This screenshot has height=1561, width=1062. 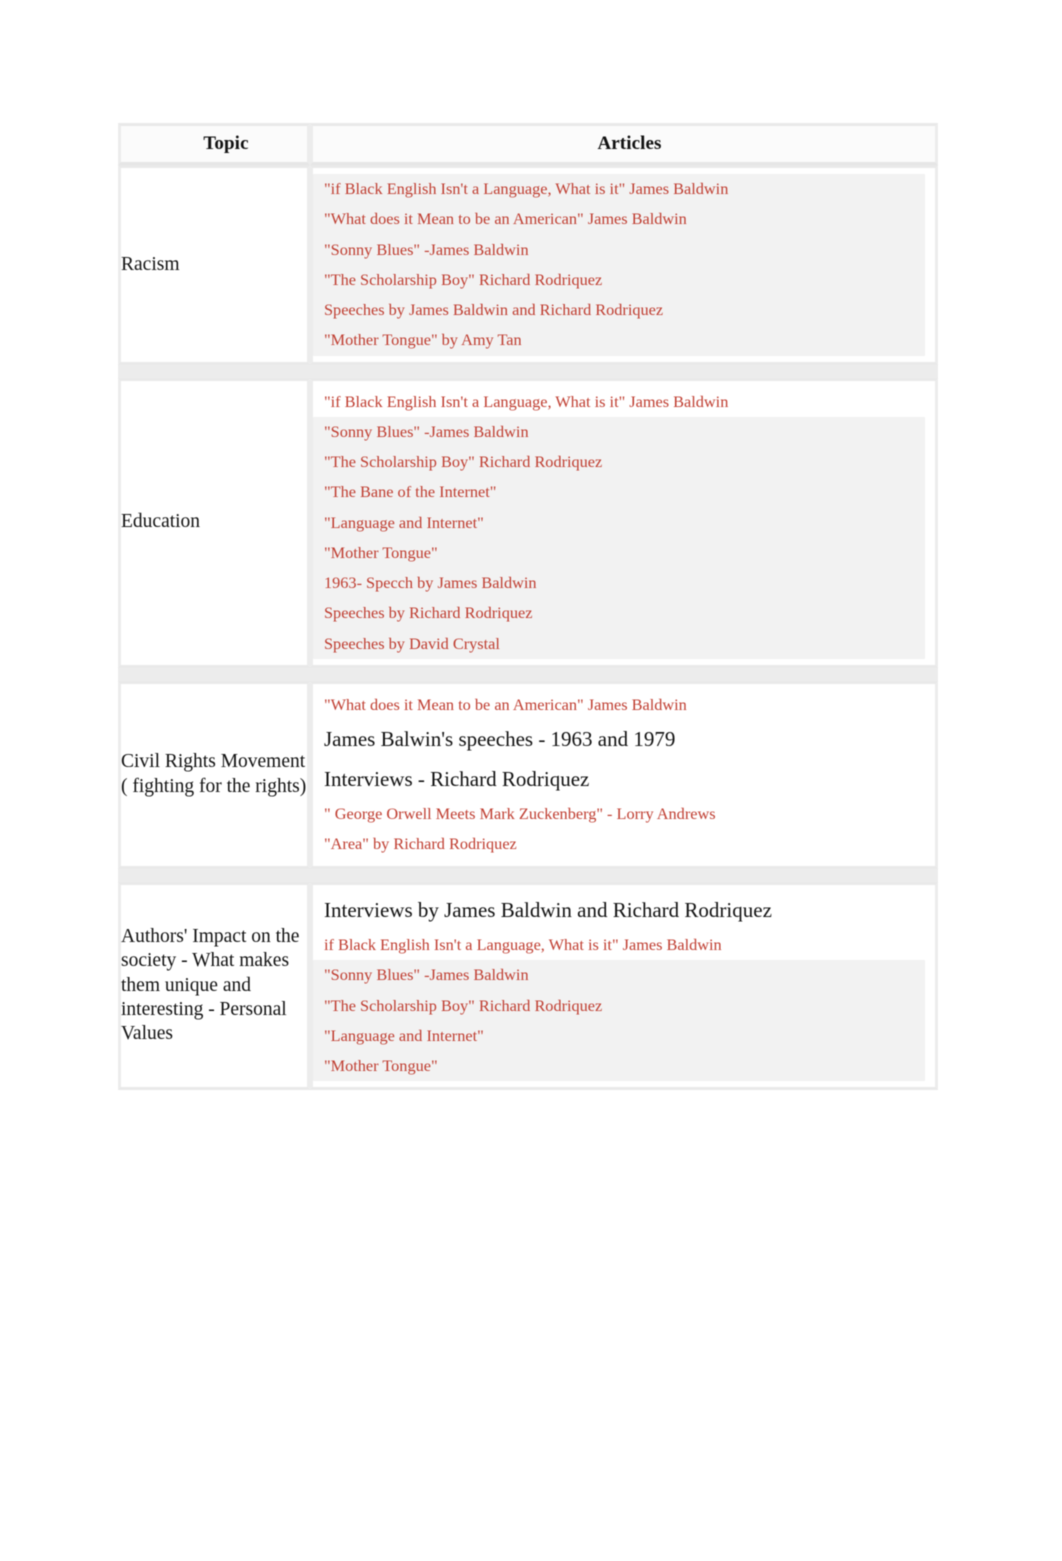 I want to click on topic-label: Education, so click(x=161, y=522).